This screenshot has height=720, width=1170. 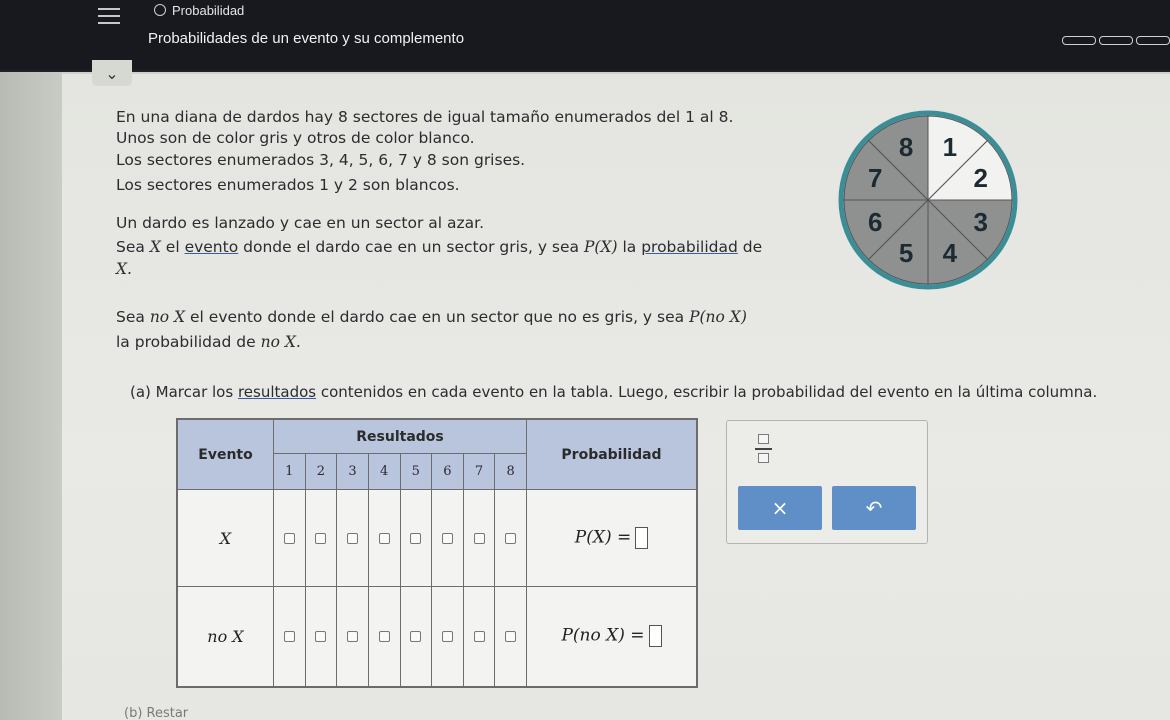 What do you see at coordinates (172, 247) in the screenshot?
I see `text: el` at bounding box center [172, 247].